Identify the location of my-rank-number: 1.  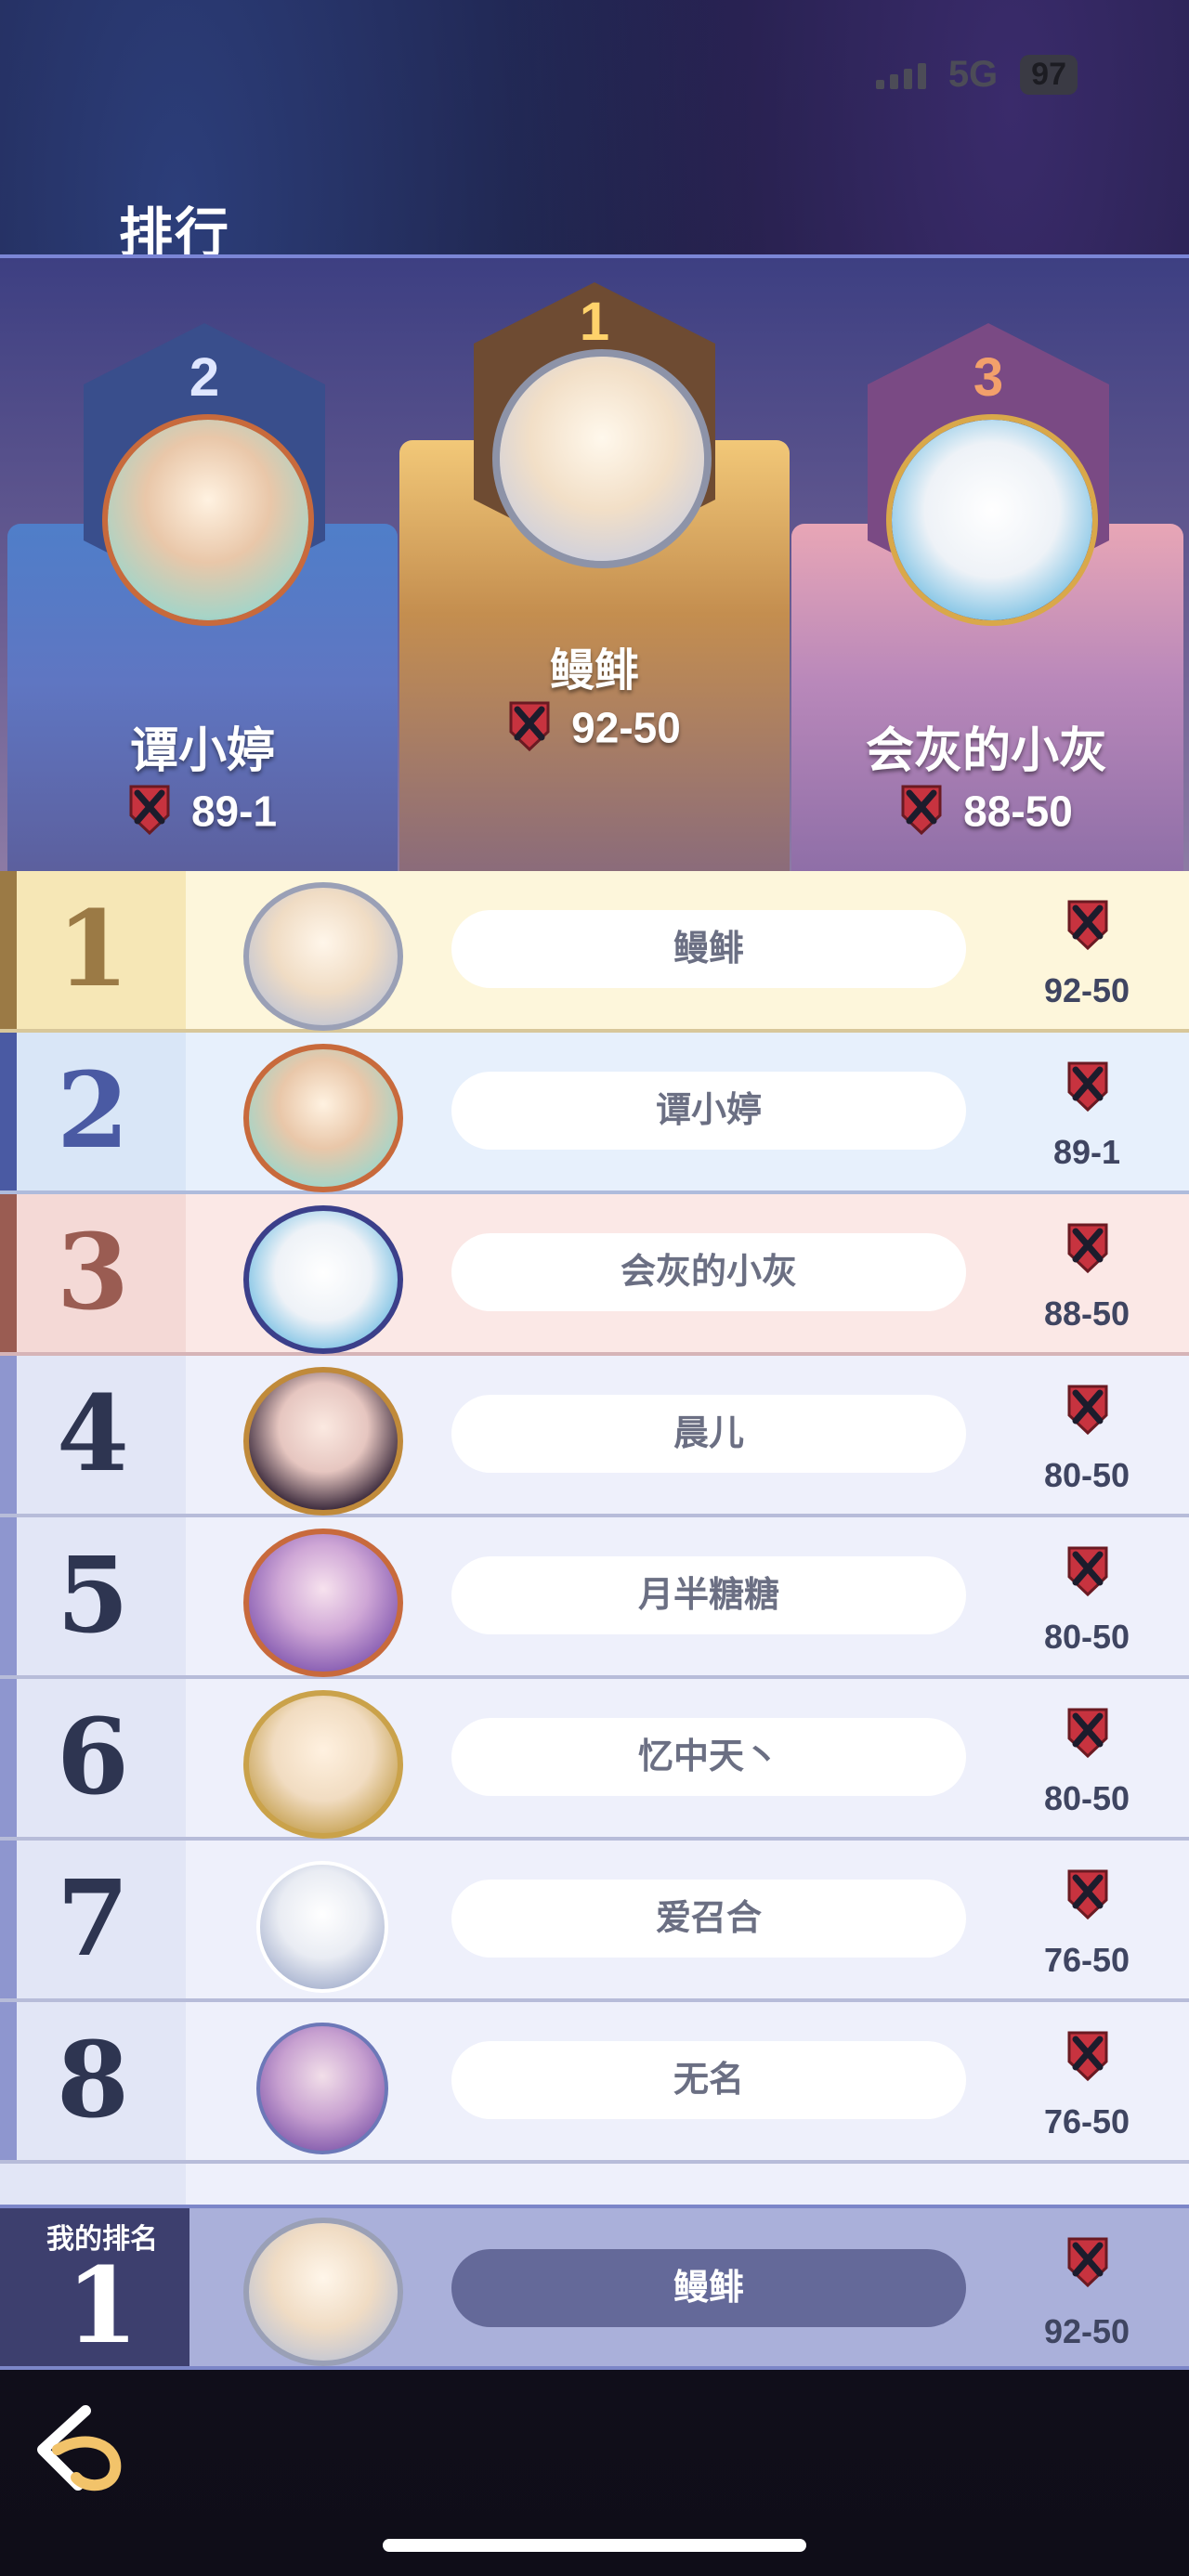
(102, 2306).